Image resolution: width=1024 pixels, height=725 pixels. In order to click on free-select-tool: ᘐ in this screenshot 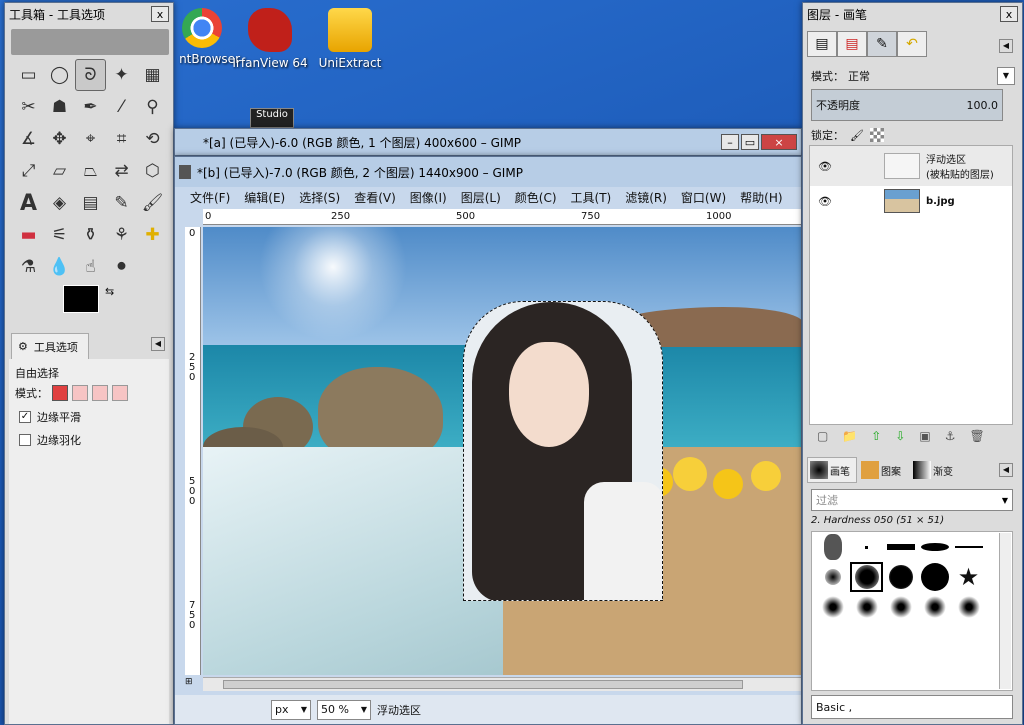, I will do `click(90, 75)`.